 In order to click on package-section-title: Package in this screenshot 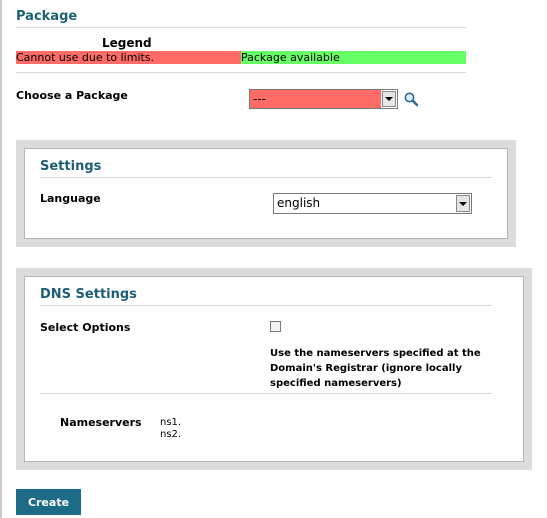, I will do `click(47, 16)`.